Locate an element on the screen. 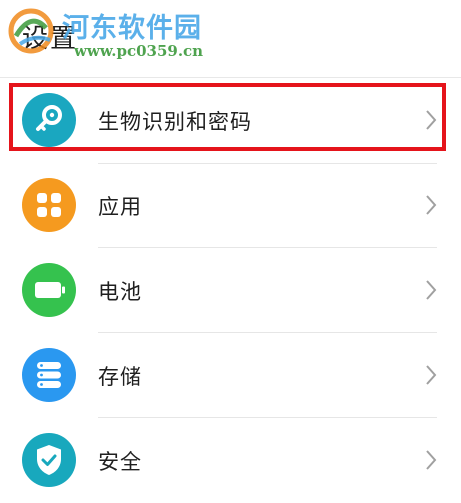 The width and height of the screenshot is (461, 503). settings-item-label: 应用 is located at coordinates (120, 207).